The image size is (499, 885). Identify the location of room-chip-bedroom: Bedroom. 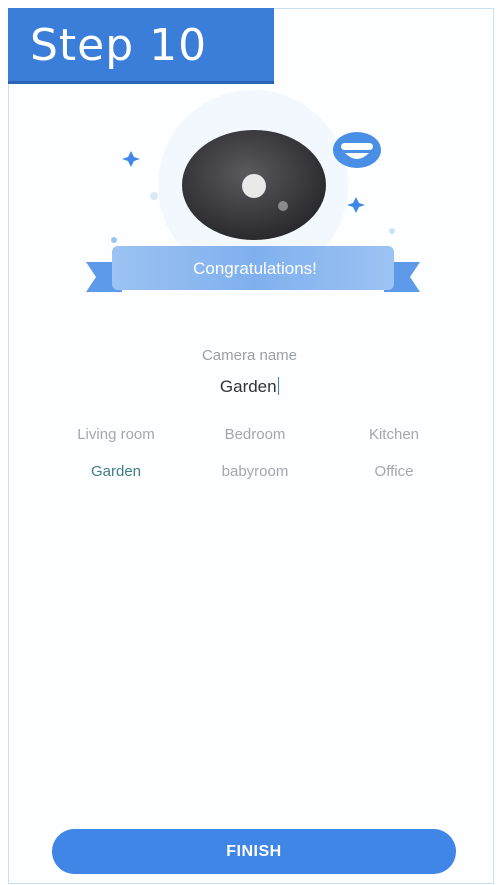
(255, 434).